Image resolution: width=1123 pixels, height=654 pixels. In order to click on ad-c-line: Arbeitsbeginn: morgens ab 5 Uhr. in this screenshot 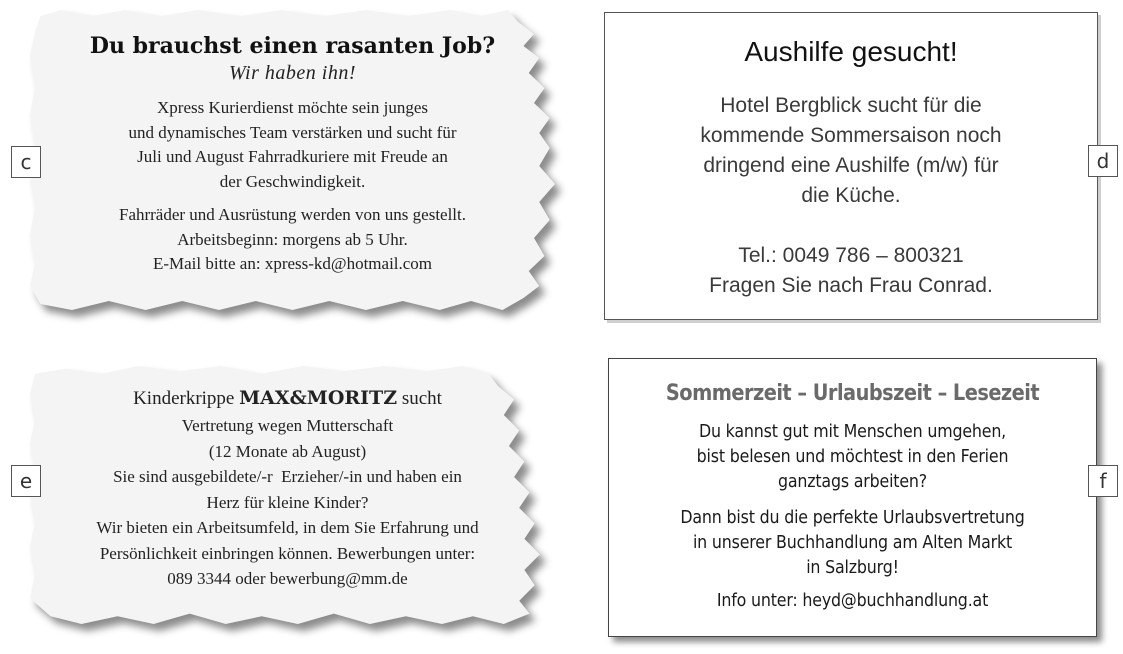, I will do `click(292, 239)`.